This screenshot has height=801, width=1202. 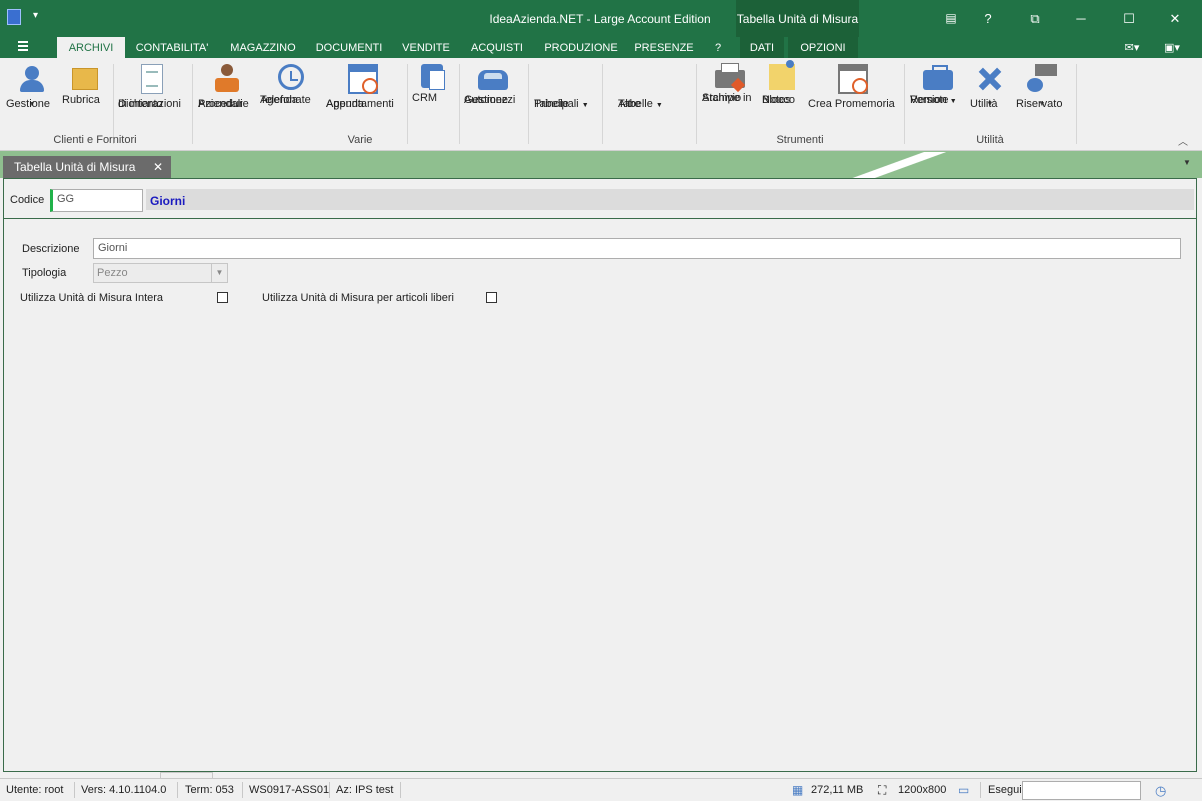 I want to click on status-company: Az: IPS test, so click(x=365, y=790).